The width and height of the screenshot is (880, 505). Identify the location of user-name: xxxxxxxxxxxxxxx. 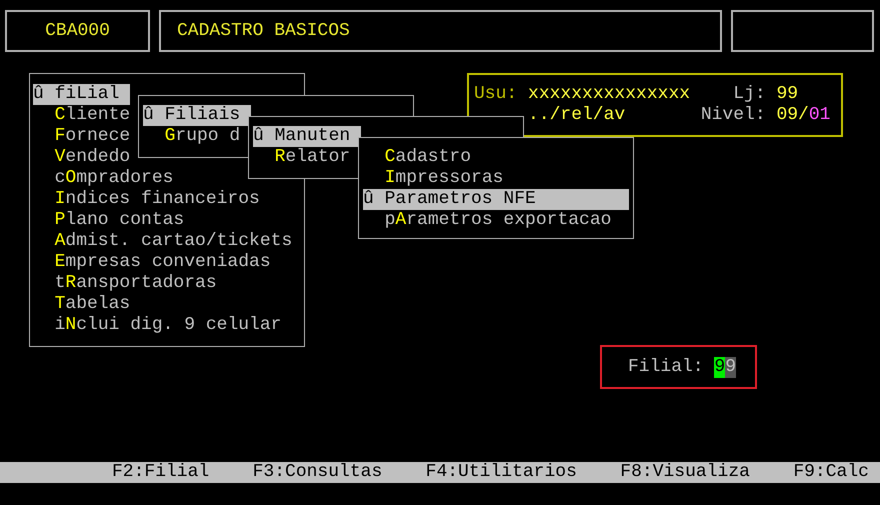
(609, 94).